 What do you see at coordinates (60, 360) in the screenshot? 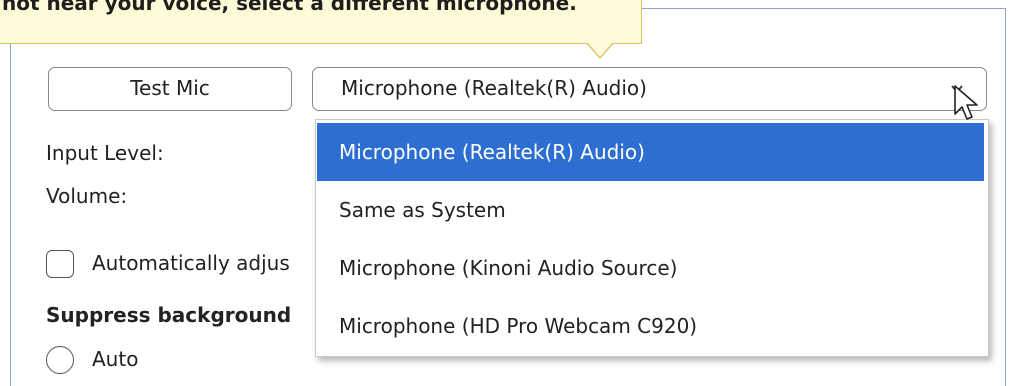
I see `auto-radio` at bounding box center [60, 360].